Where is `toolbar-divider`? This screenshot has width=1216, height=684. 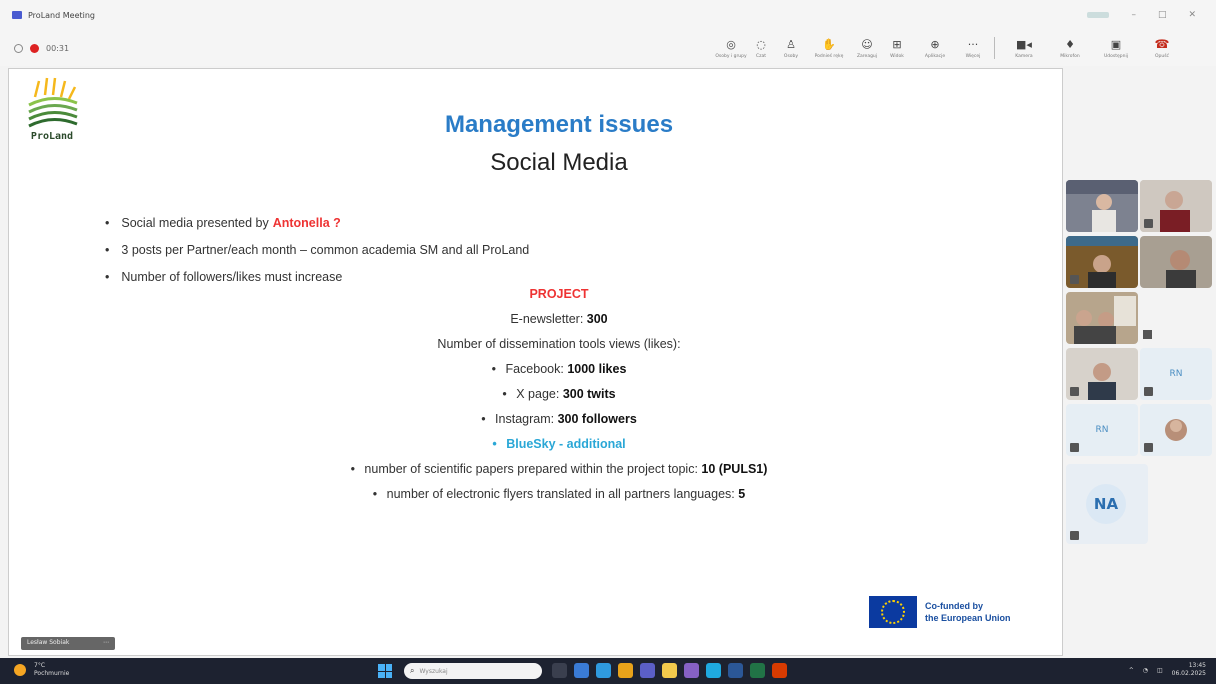 toolbar-divider is located at coordinates (994, 48).